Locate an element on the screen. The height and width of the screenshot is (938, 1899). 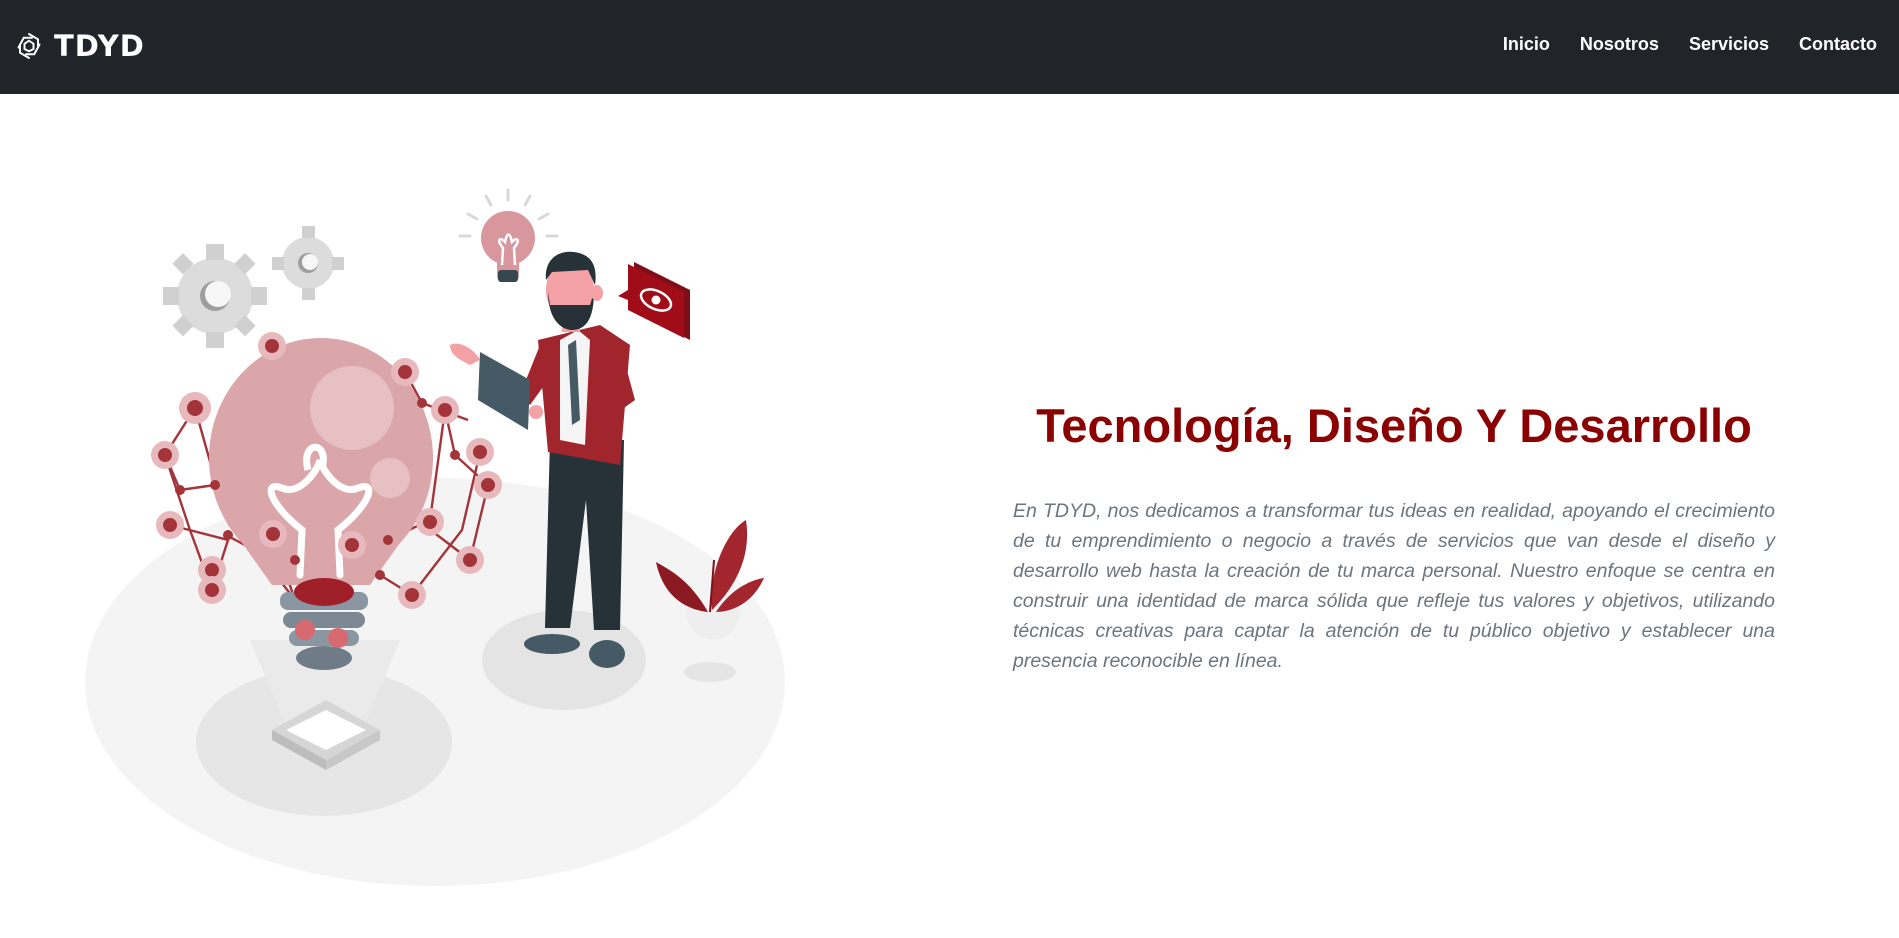
nav-menu: Inicio Nosotros Servicios Contacto is located at coordinates (1690, 44).